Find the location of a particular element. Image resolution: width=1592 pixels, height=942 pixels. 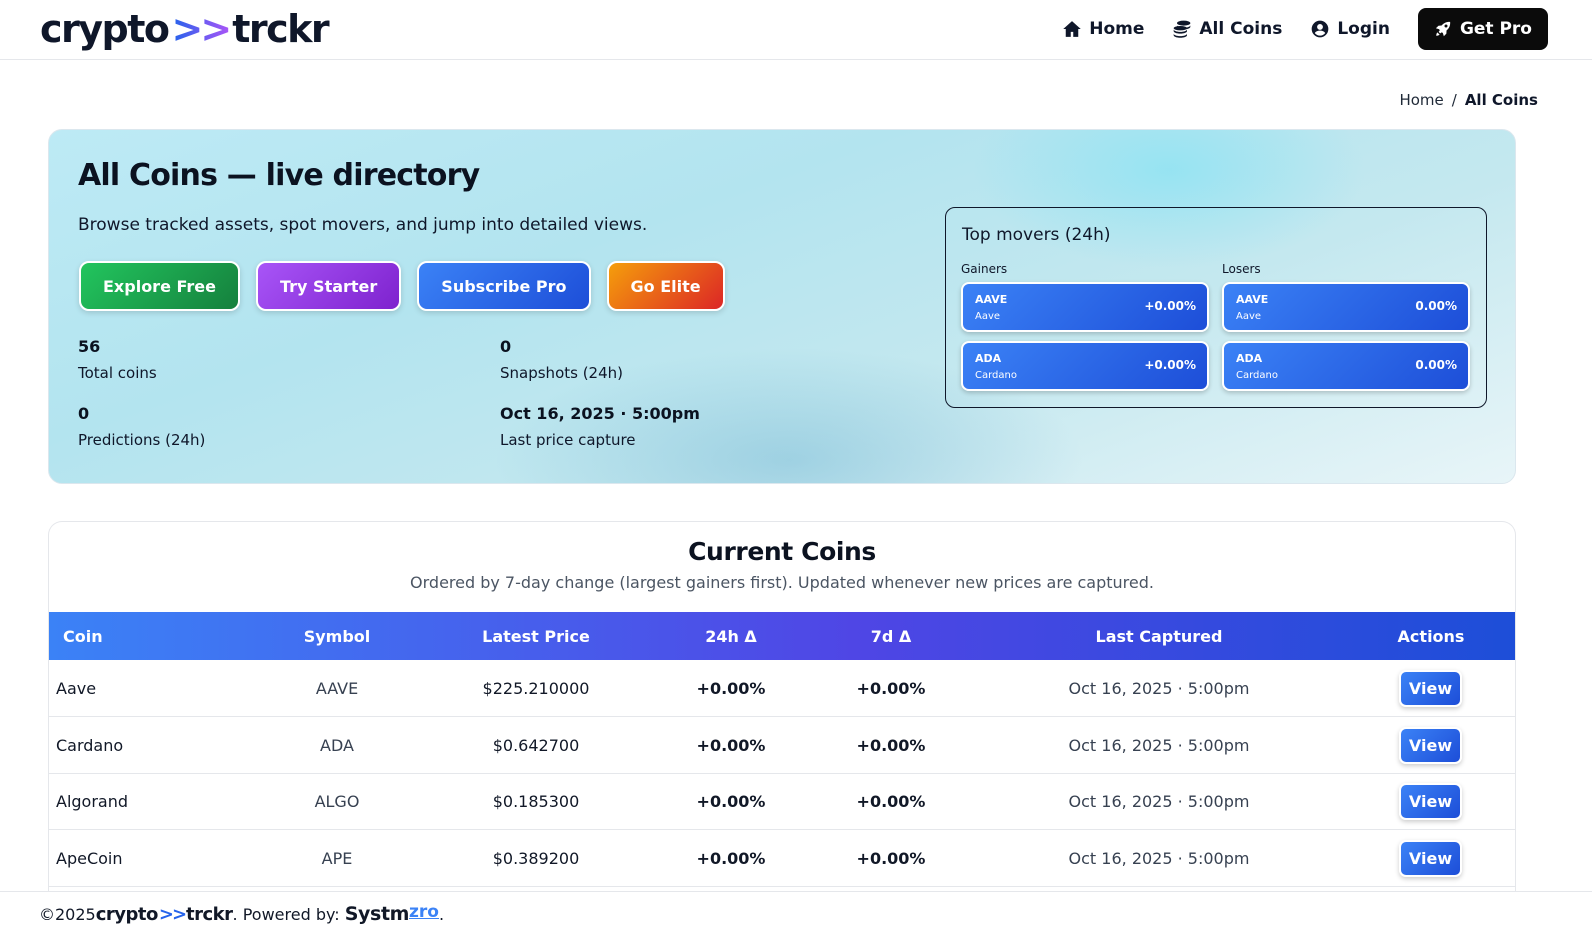

get-pro-label: Get Pro is located at coordinates (1495, 29).